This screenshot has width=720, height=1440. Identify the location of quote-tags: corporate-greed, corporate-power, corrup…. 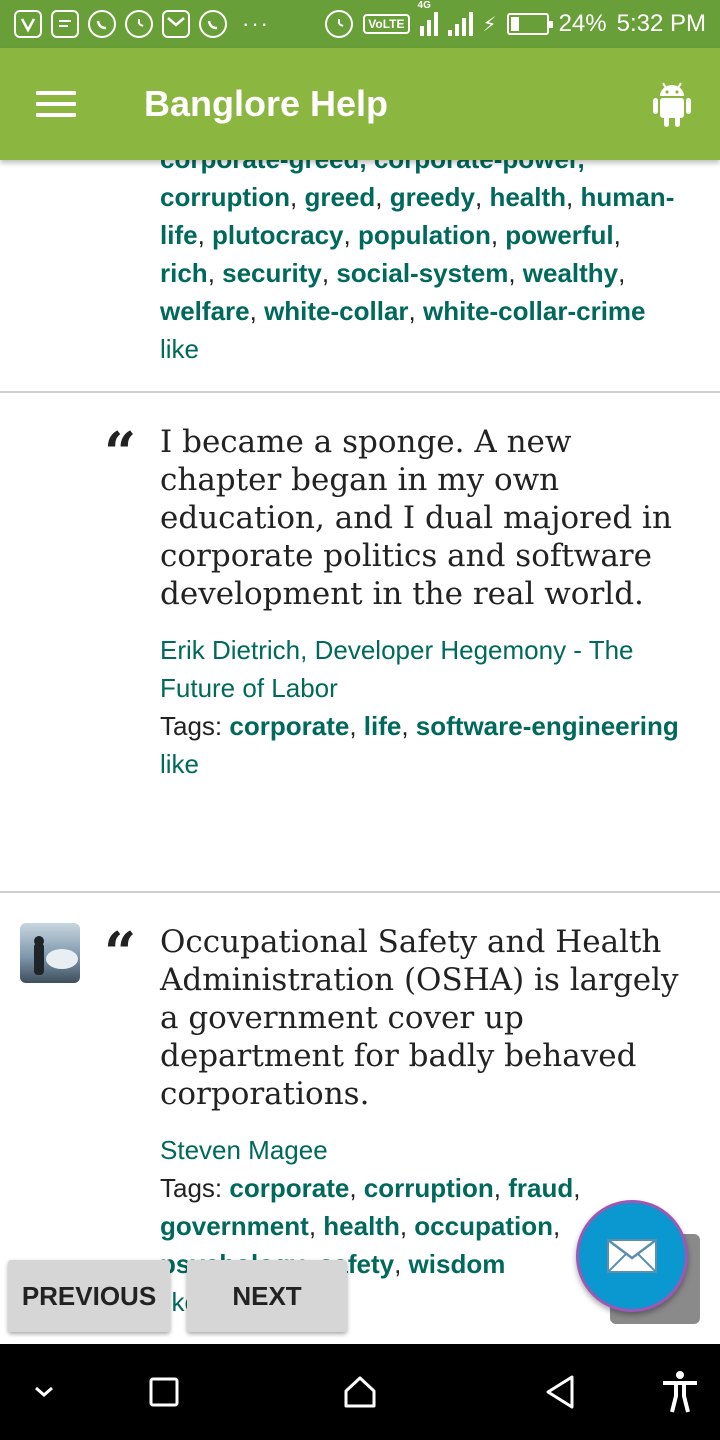
(420, 245).